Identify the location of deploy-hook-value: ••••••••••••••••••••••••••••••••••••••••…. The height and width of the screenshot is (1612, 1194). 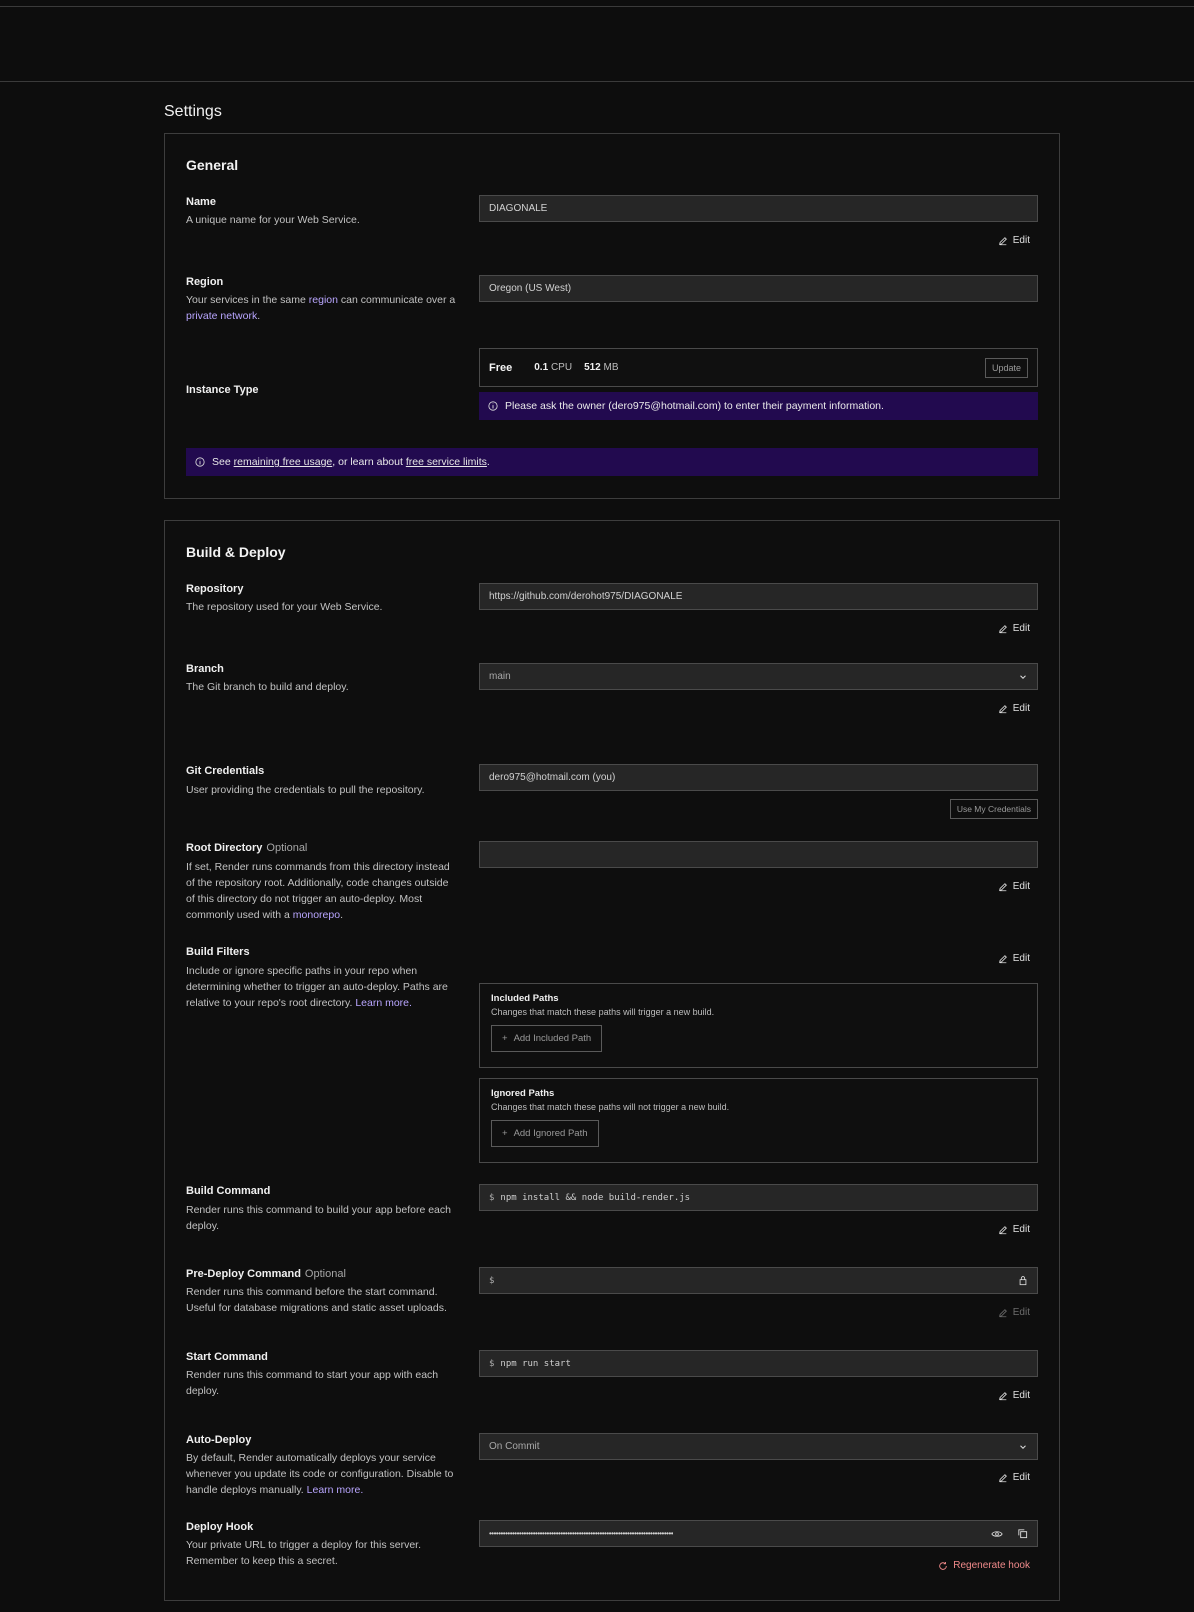
(581, 1533).